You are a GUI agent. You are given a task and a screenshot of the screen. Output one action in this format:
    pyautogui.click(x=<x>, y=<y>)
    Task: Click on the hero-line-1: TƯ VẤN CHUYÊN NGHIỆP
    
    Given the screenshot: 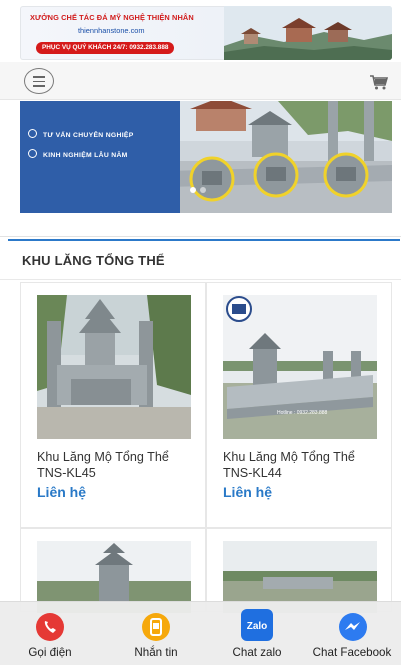 What is the action you would take?
    pyautogui.click(x=81, y=134)
    